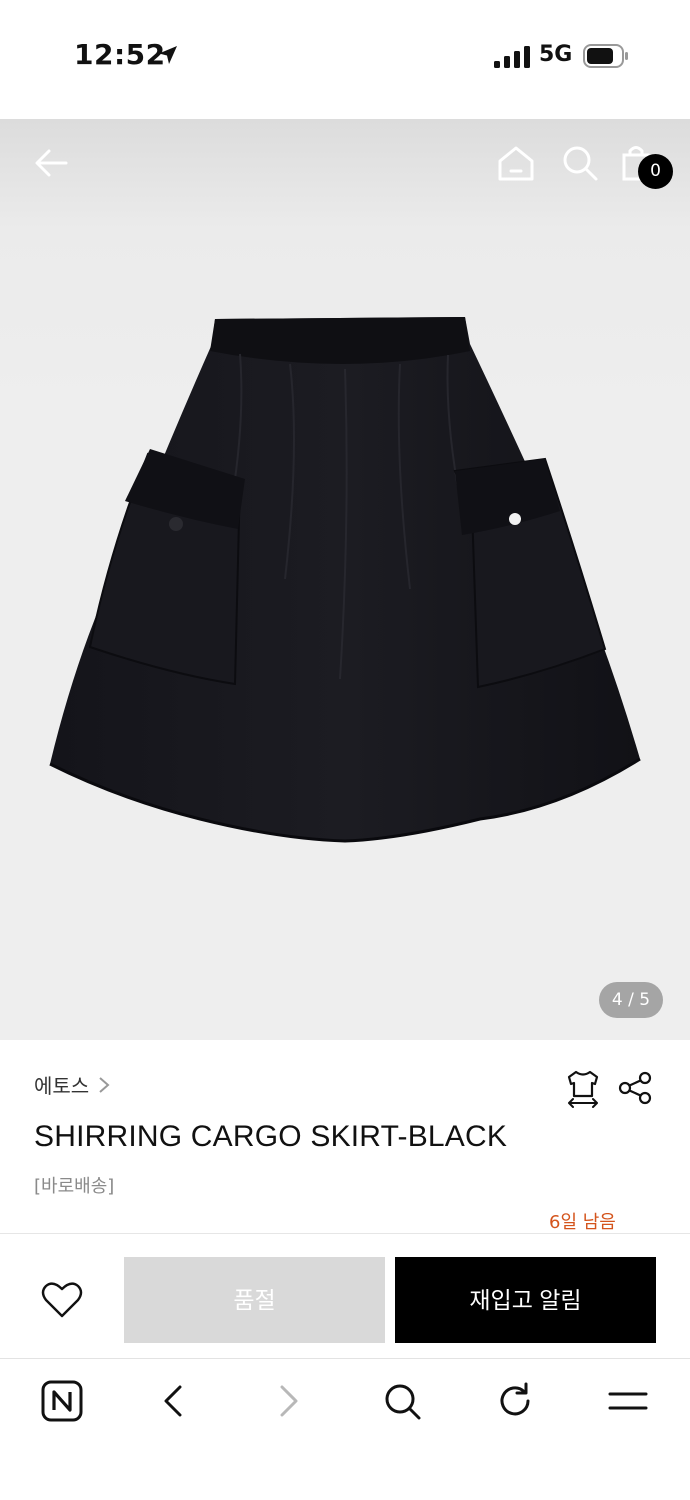  What do you see at coordinates (628, 1401) in the screenshot?
I see `menu-icon` at bounding box center [628, 1401].